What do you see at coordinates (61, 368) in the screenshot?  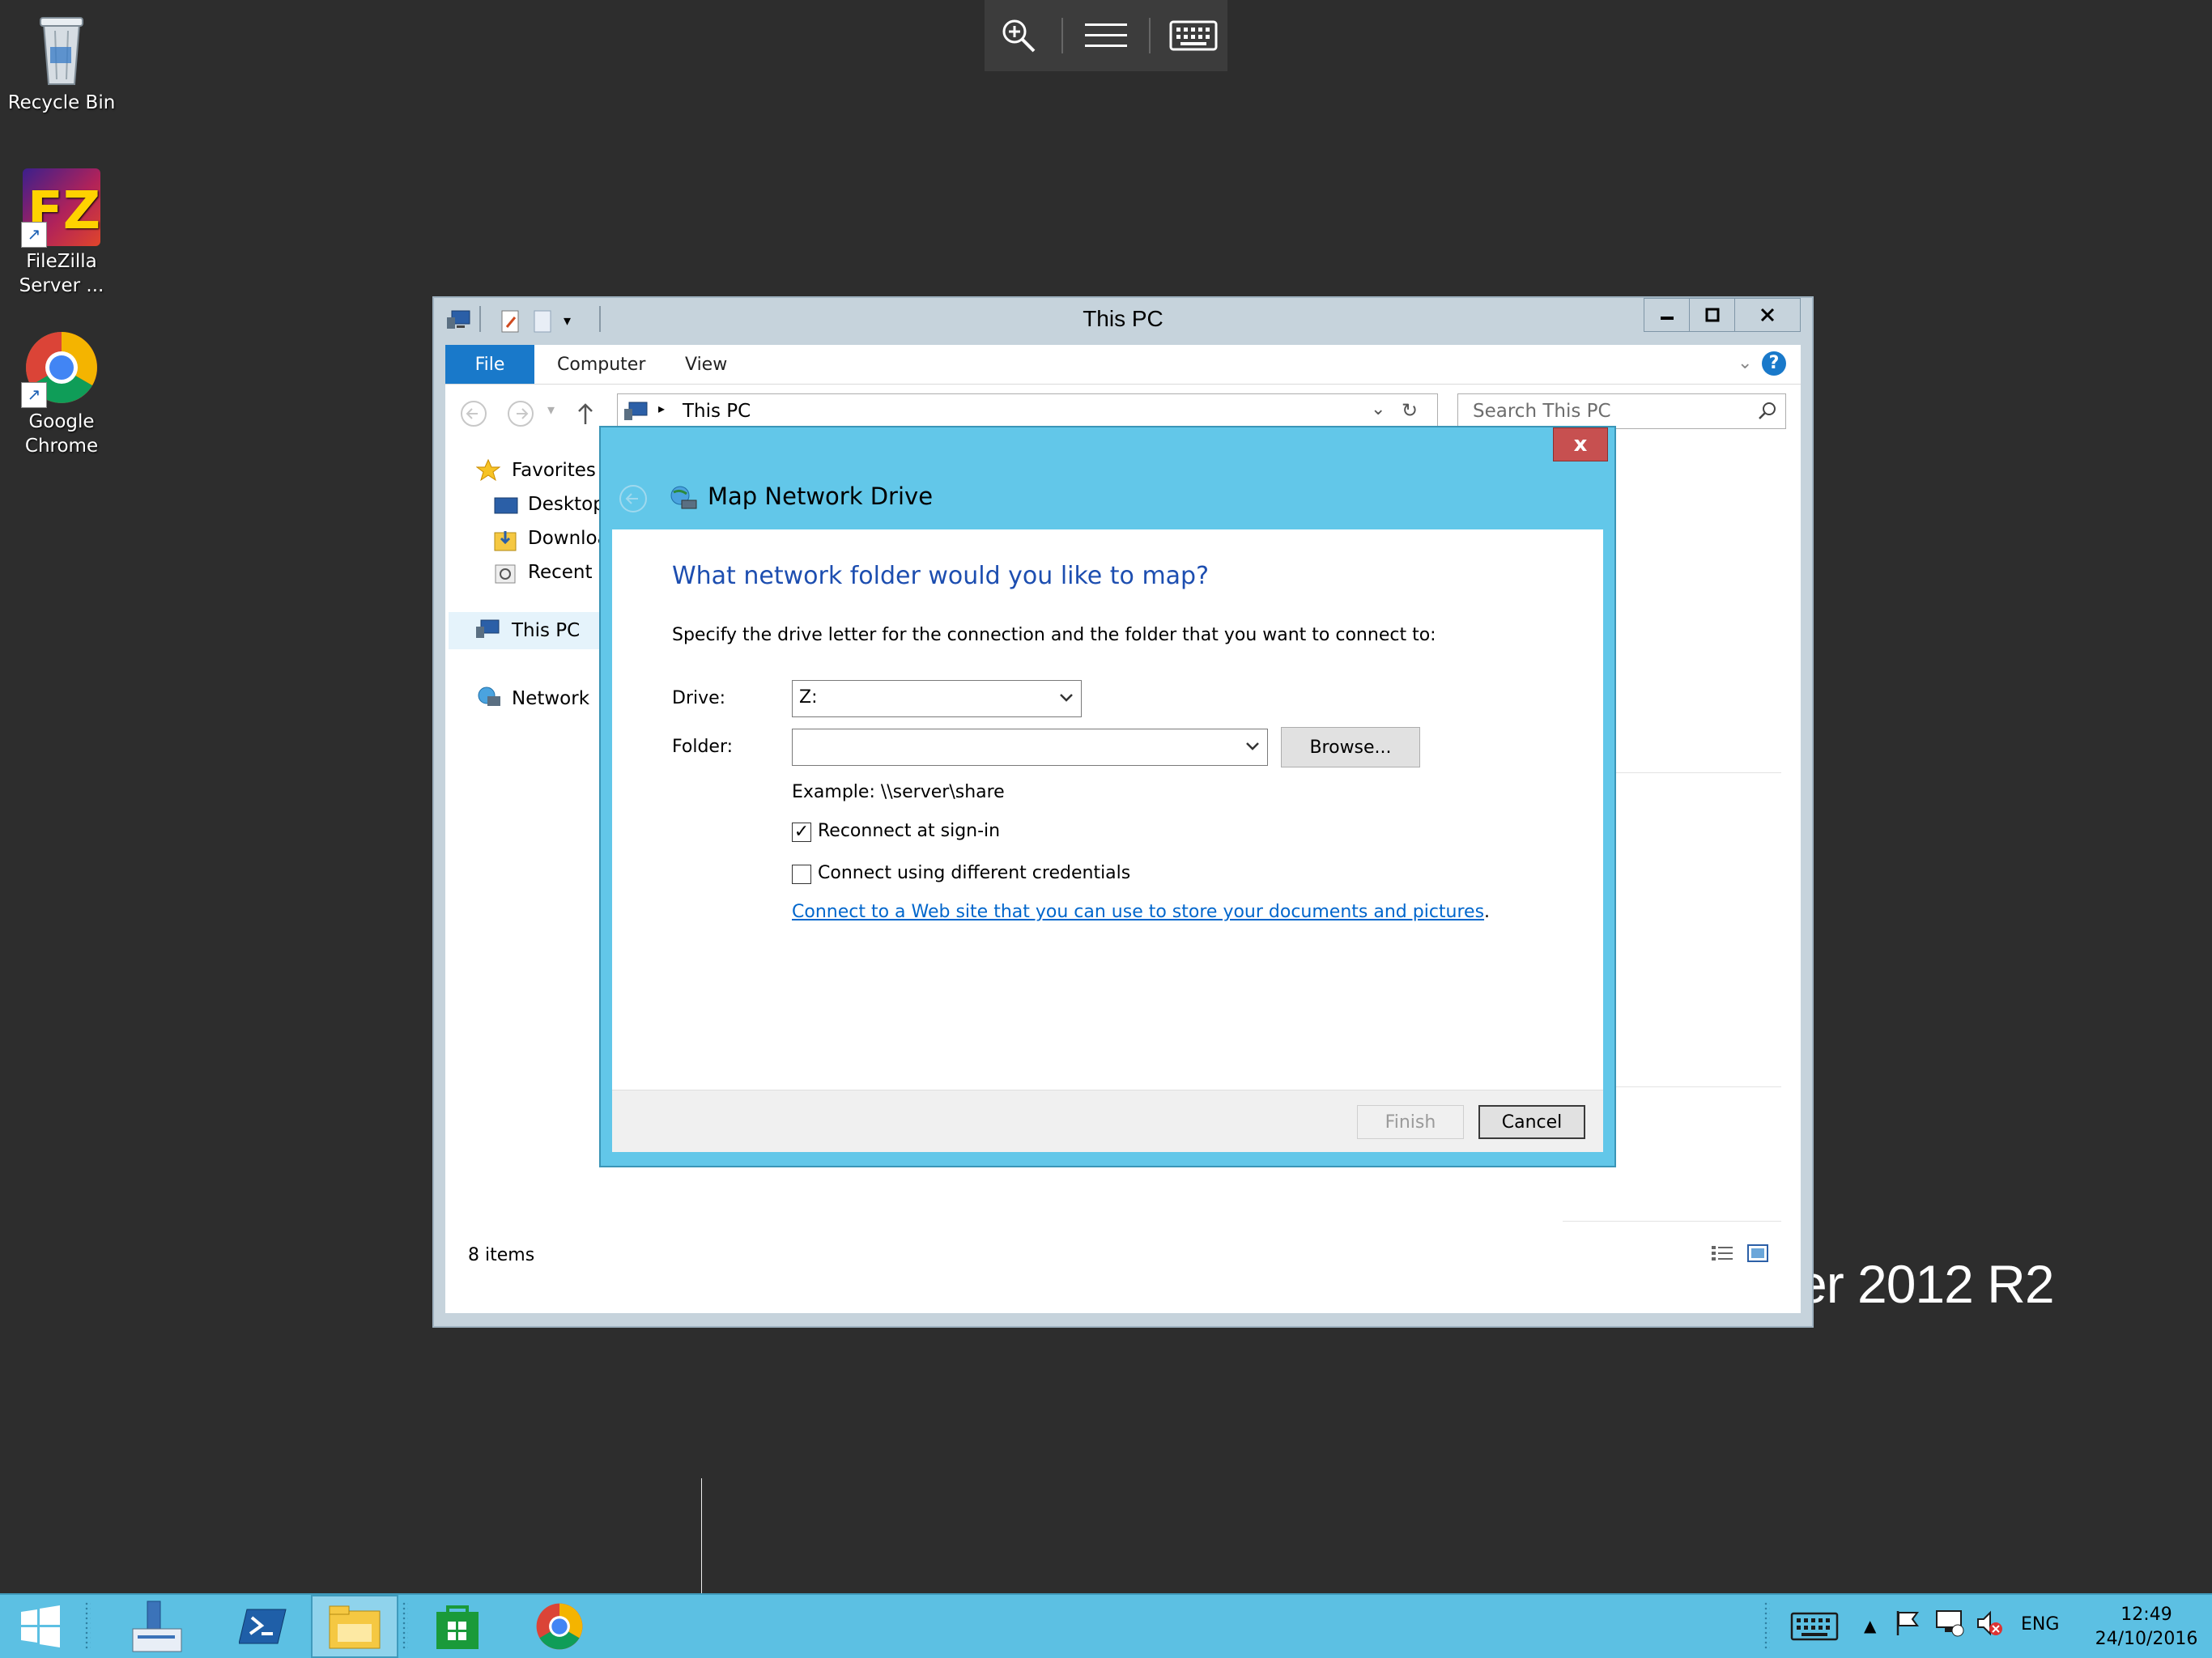 I see `chrome-icon: ↗` at bounding box center [61, 368].